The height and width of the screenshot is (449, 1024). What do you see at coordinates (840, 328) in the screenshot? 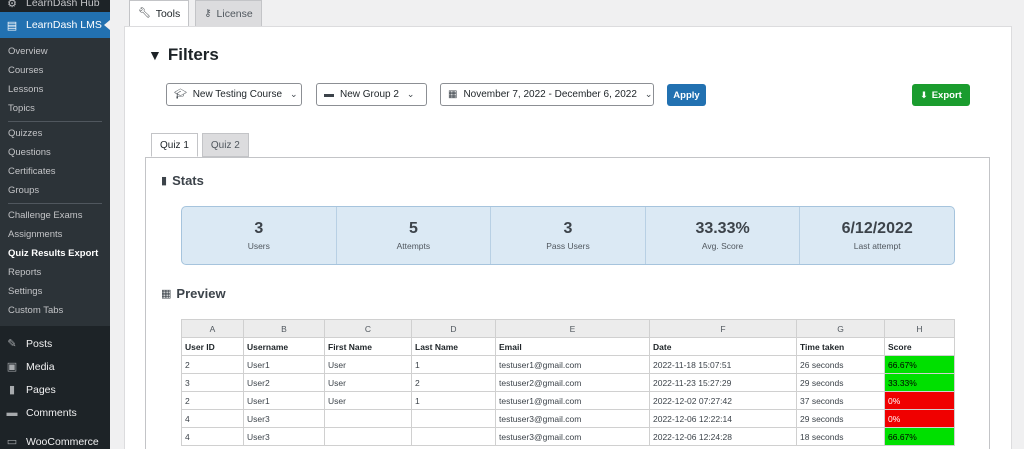
I see `column-letter: G` at bounding box center [840, 328].